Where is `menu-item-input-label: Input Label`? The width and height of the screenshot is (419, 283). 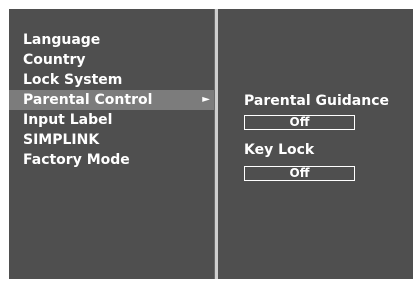 menu-item-input-label: Input Label is located at coordinates (111, 120).